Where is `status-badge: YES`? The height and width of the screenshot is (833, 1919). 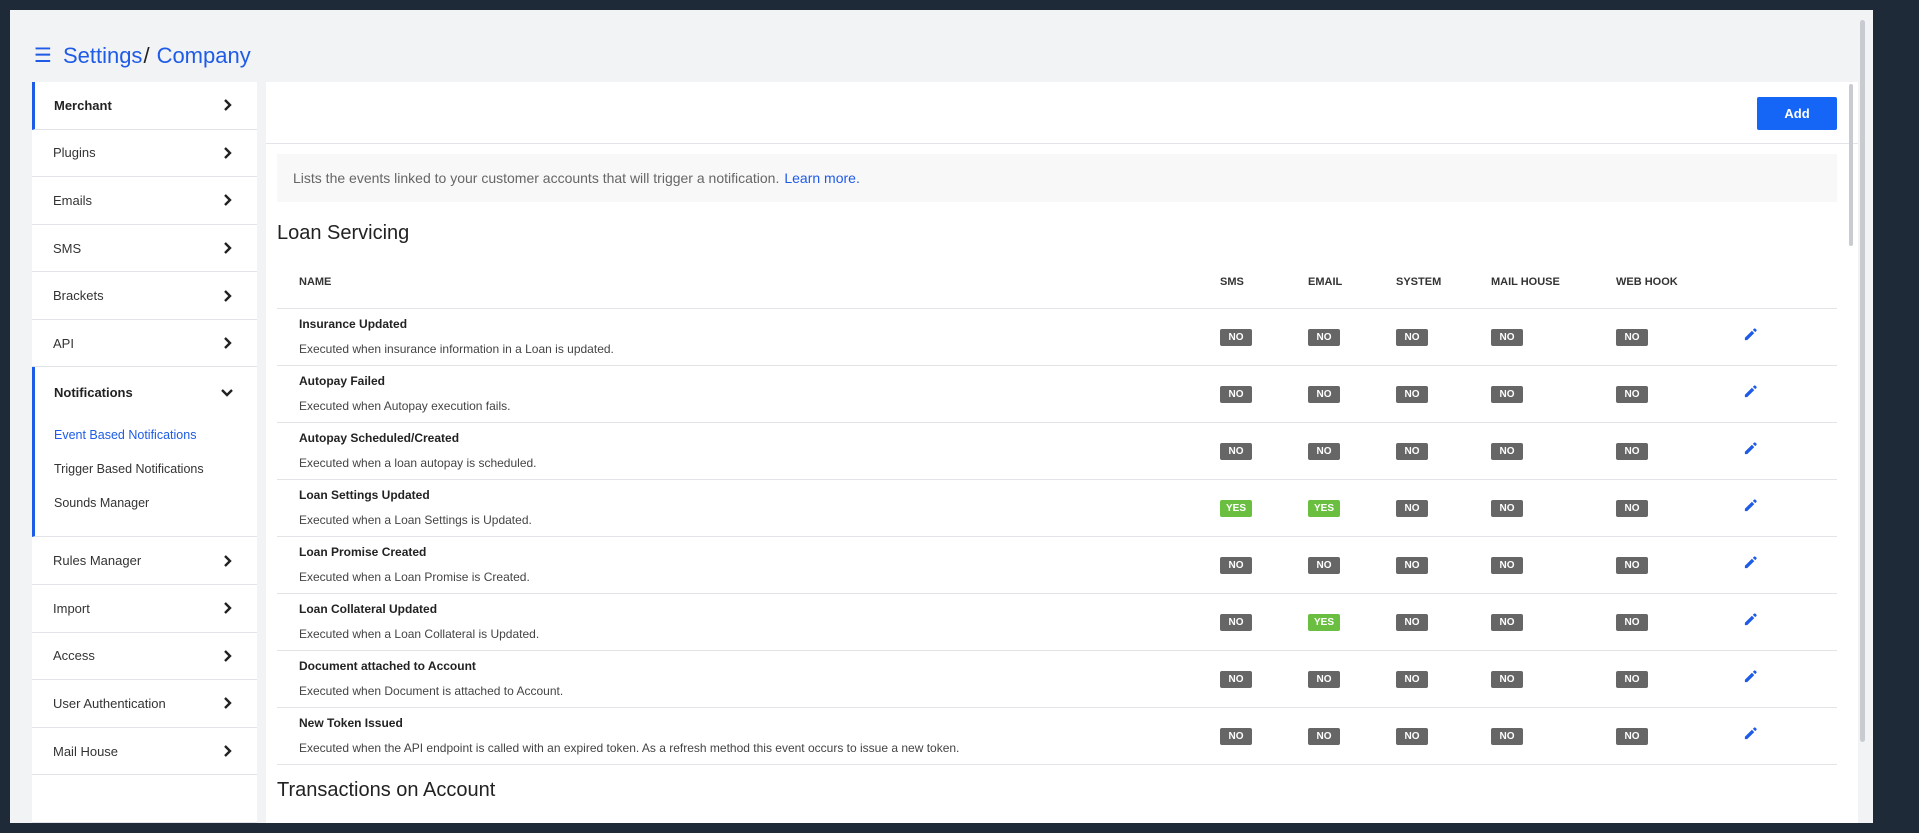 status-badge: YES is located at coordinates (1324, 508).